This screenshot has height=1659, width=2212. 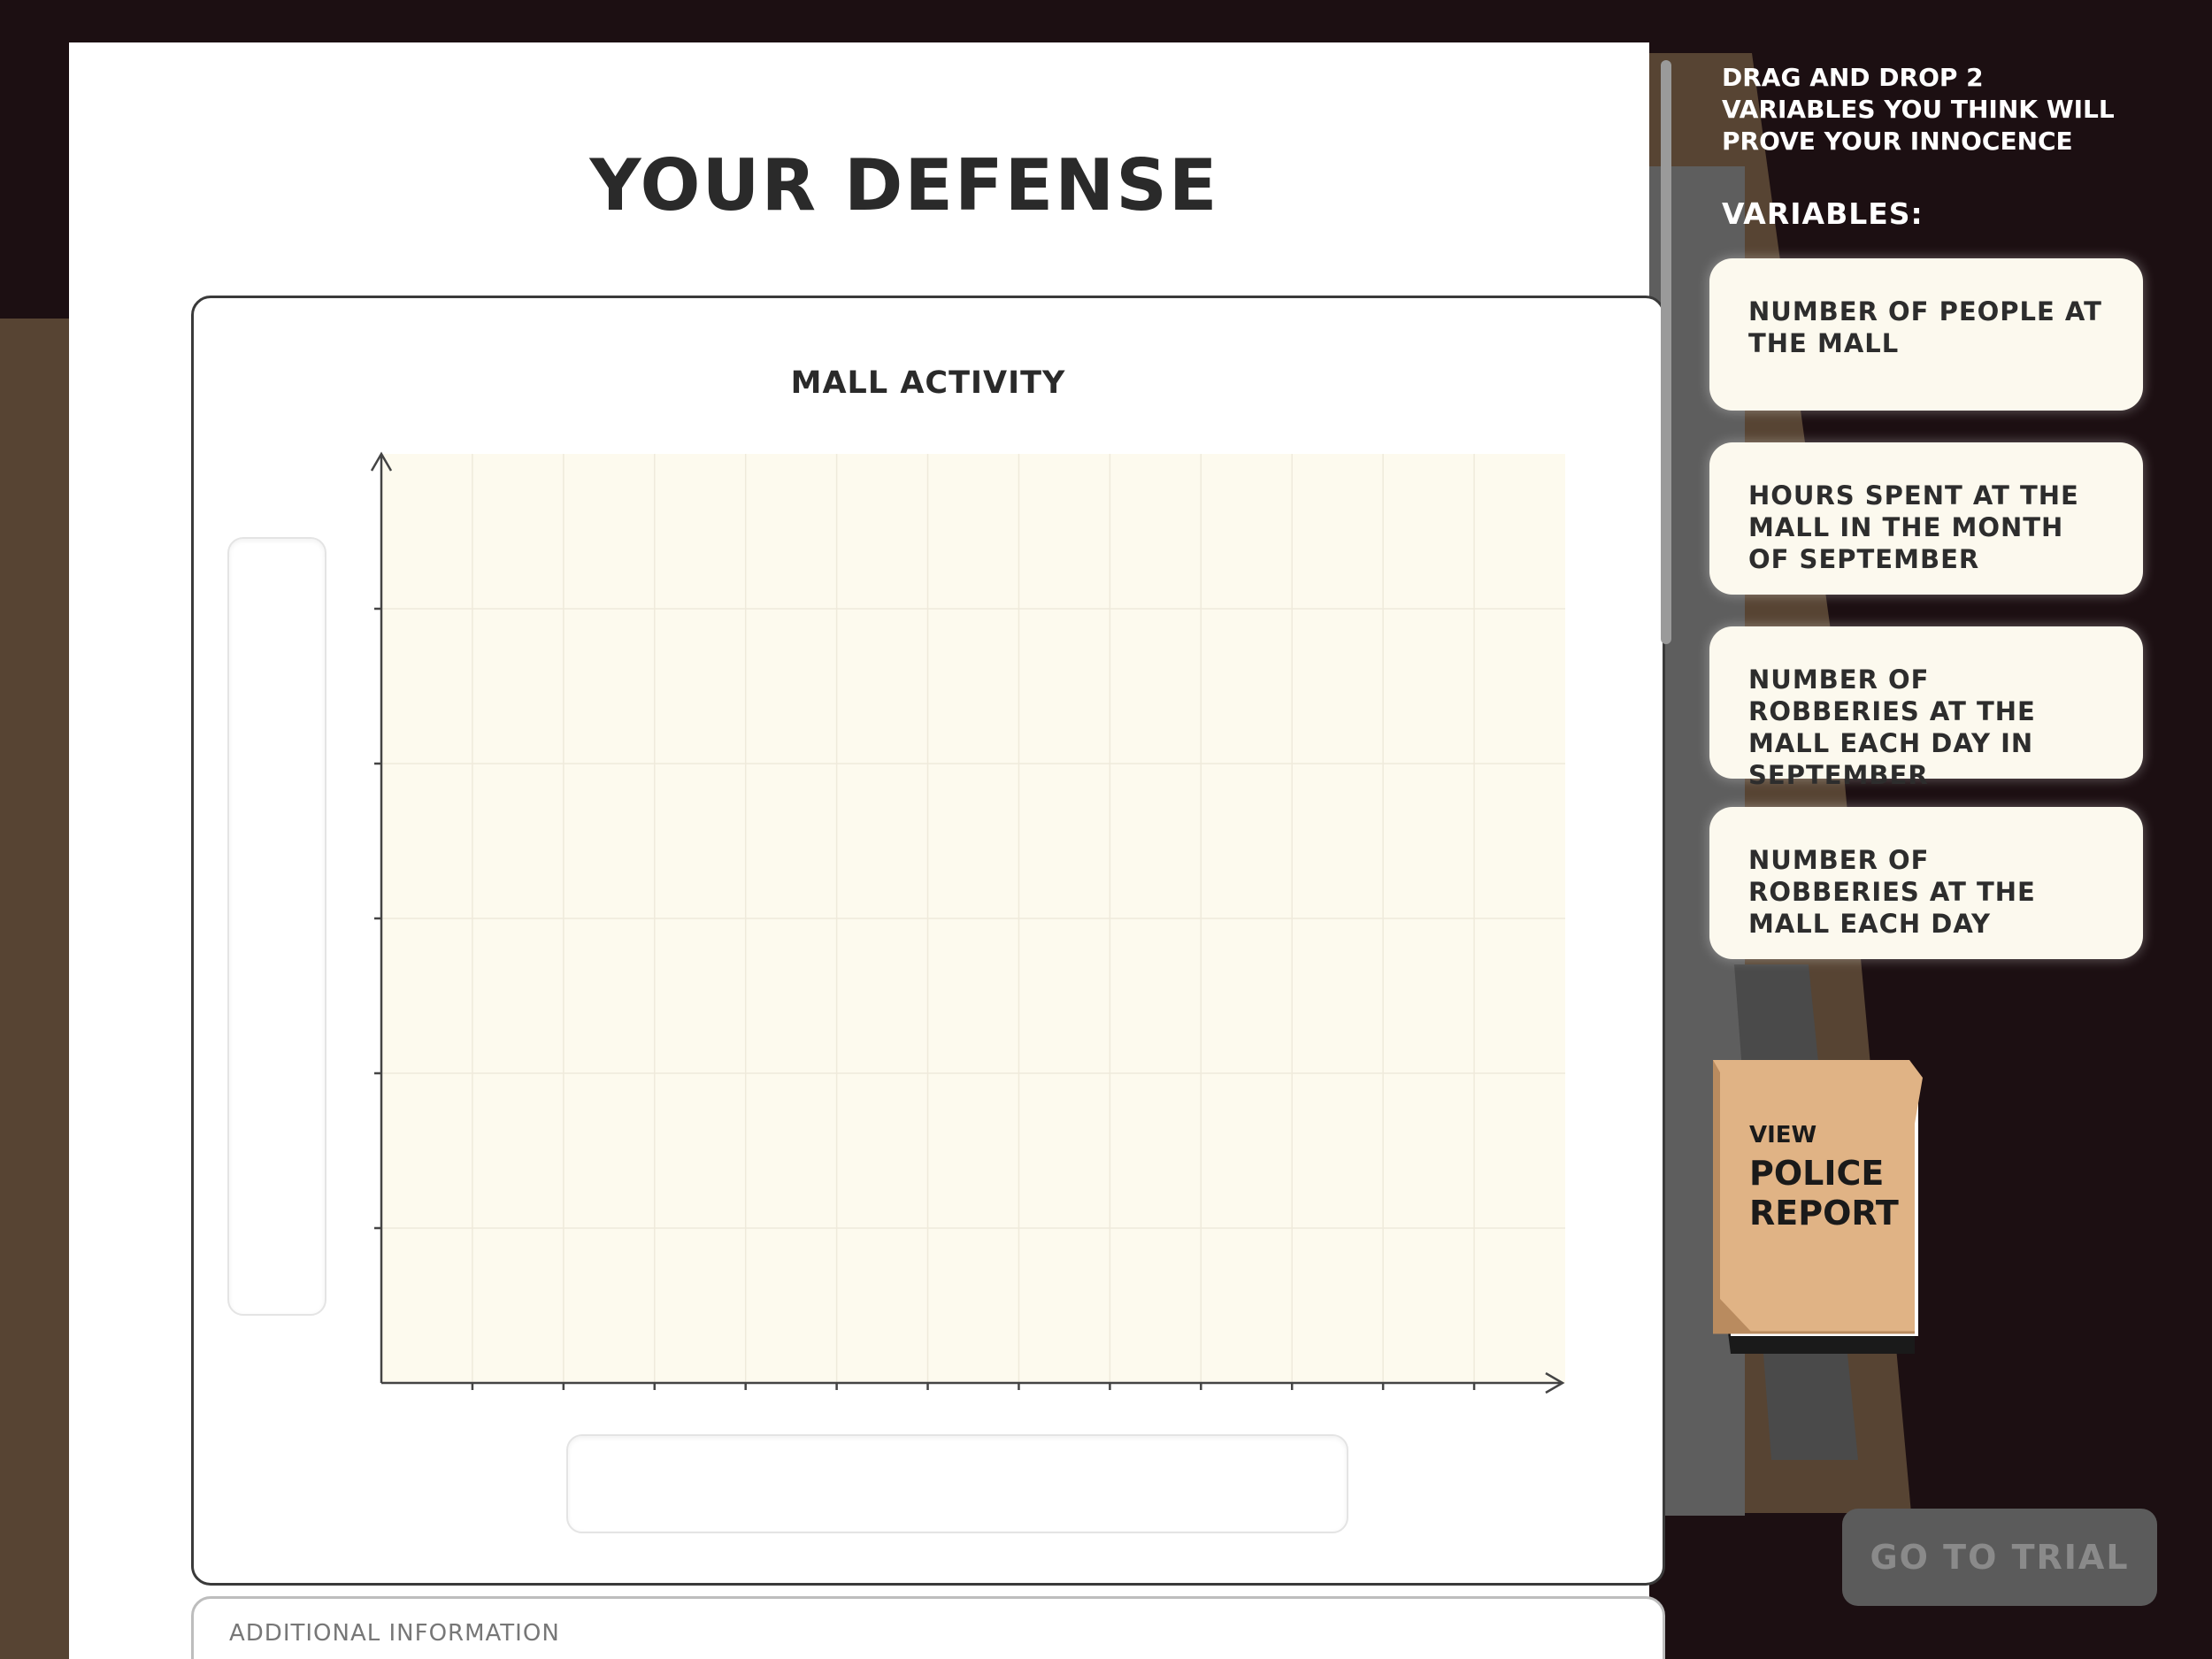 What do you see at coordinates (1783, 1135) in the screenshot?
I see `police-report-view-label: VIEW` at bounding box center [1783, 1135].